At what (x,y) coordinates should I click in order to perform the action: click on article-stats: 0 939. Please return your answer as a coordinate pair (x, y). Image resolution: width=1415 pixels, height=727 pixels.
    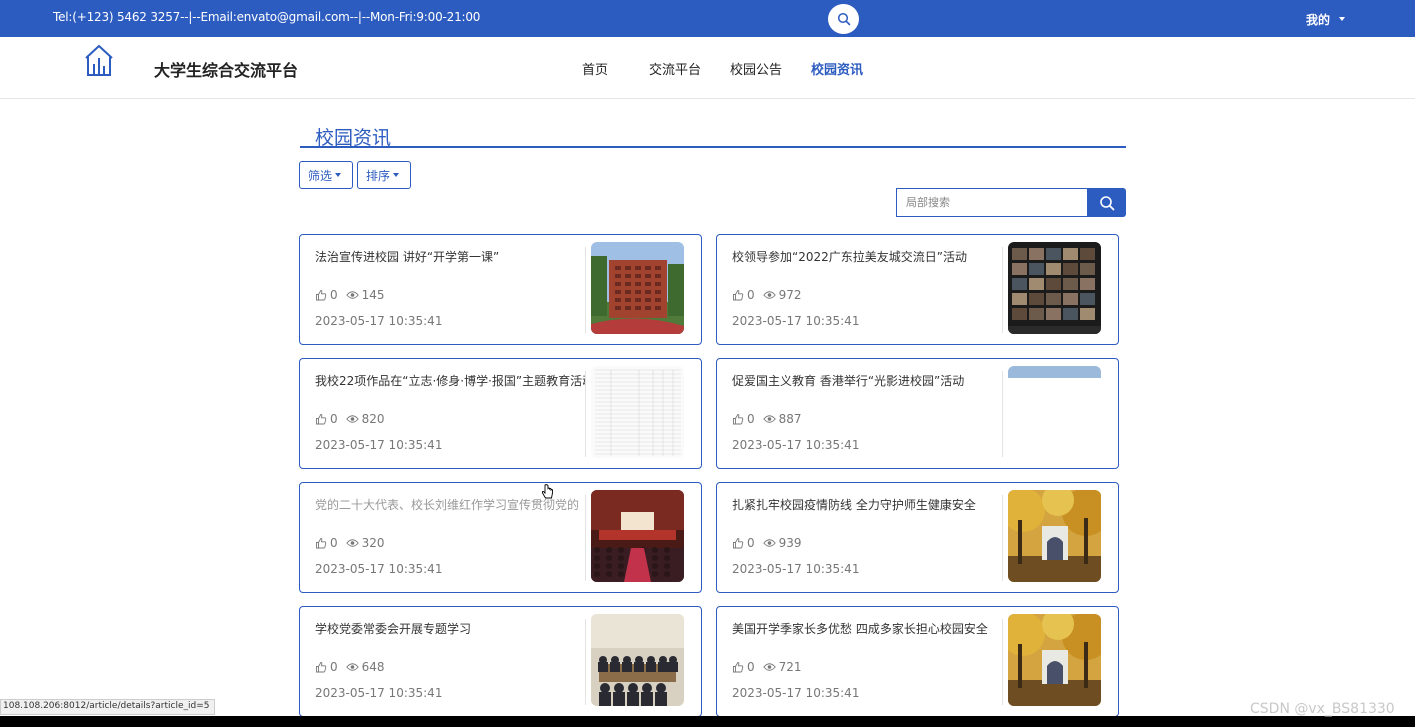
    Looking at the image, I should click on (771, 543).